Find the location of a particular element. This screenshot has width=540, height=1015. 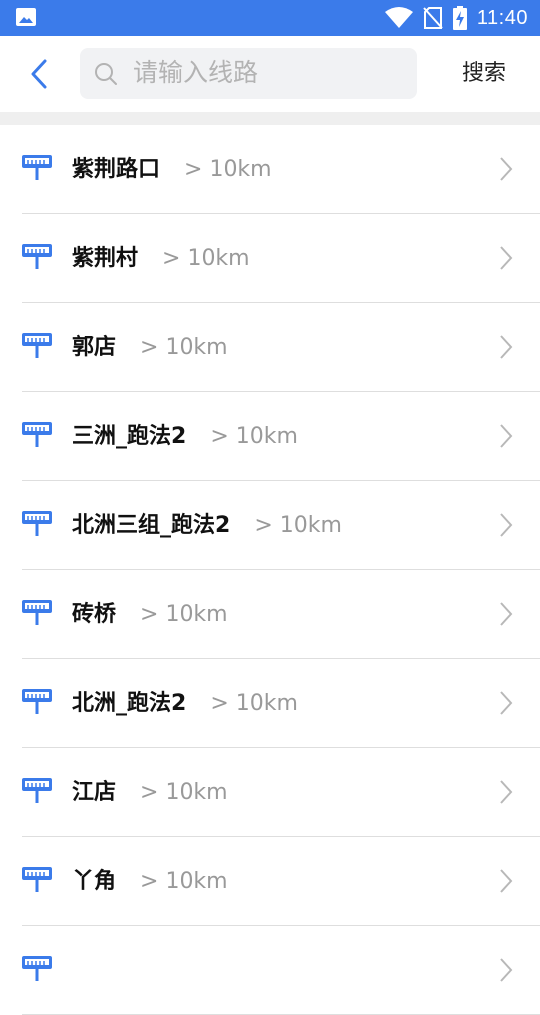

list-item is located at coordinates (270, 970).